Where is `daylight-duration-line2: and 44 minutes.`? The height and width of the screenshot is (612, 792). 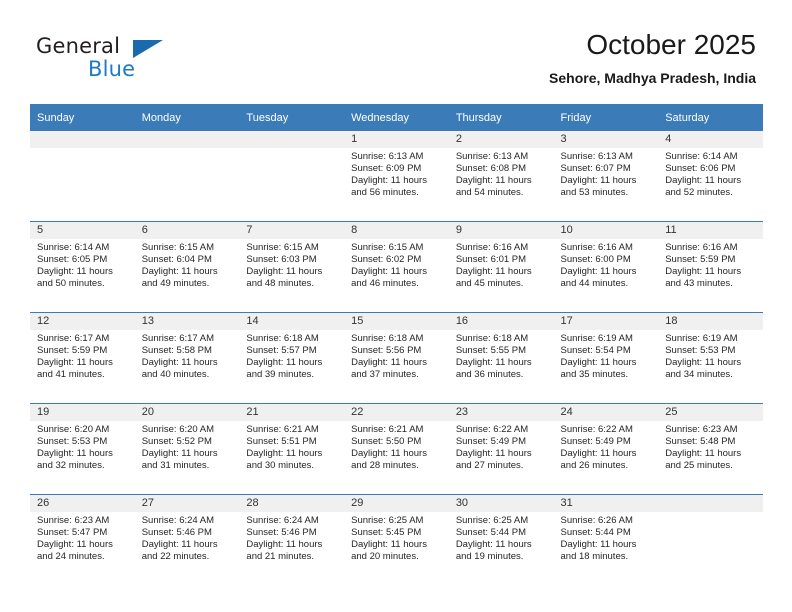
daylight-duration-line2: and 44 minutes. is located at coordinates (594, 284).